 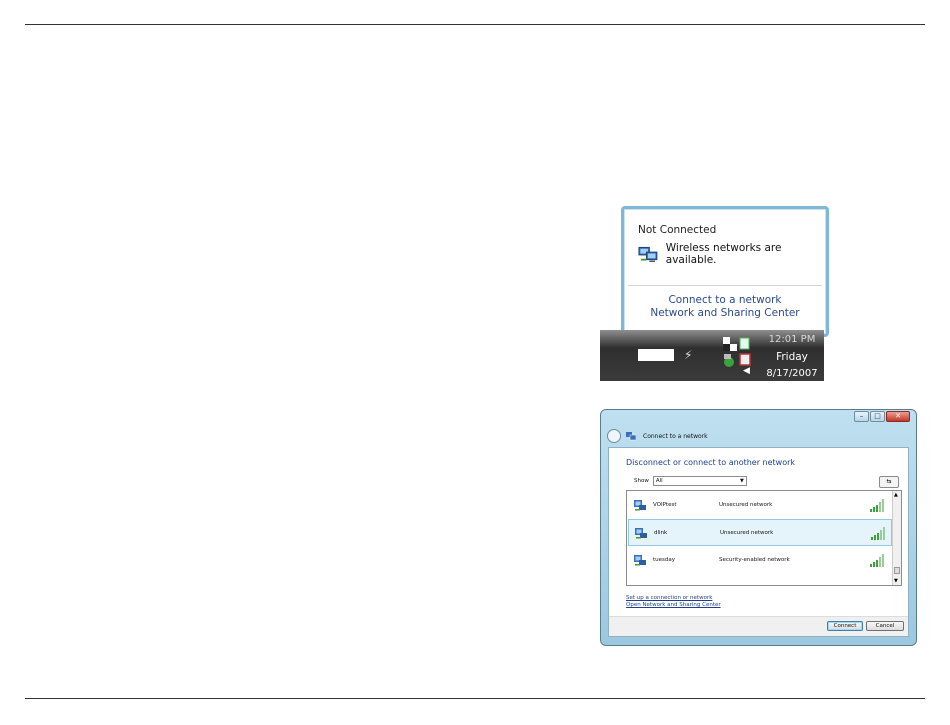 What do you see at coordinates (725, 300) in the screenshot?
I see `connect-to-network-link: Connect to a network` at bounding box center [725, 300].